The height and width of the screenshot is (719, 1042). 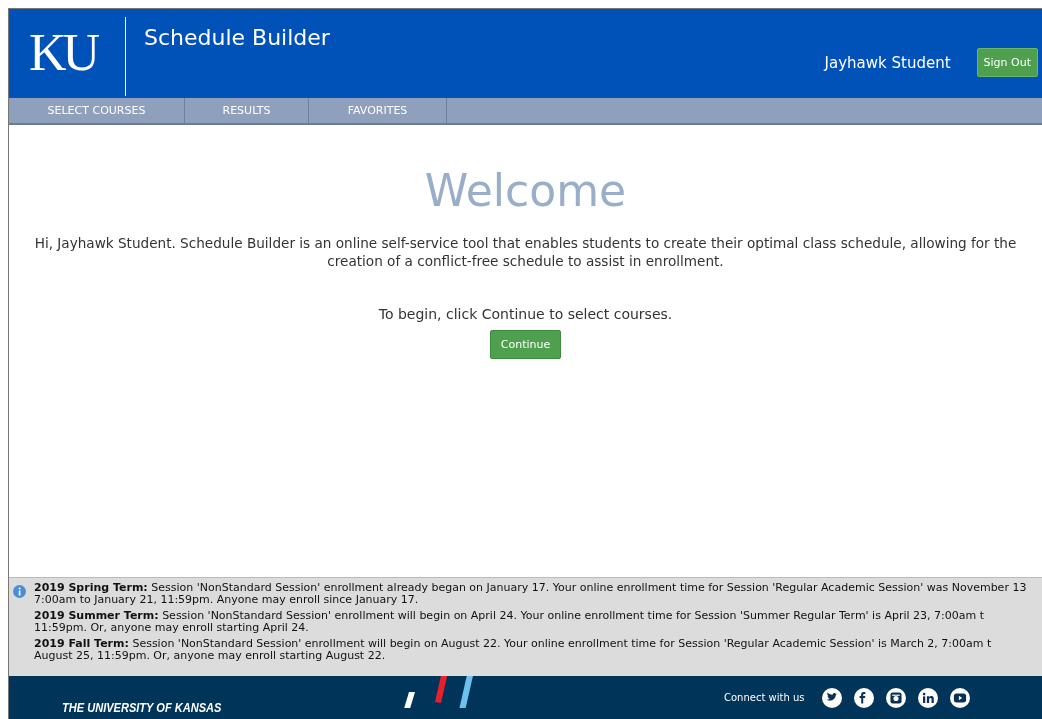 I want to click on camera-icon, so click(x=896, y=697).